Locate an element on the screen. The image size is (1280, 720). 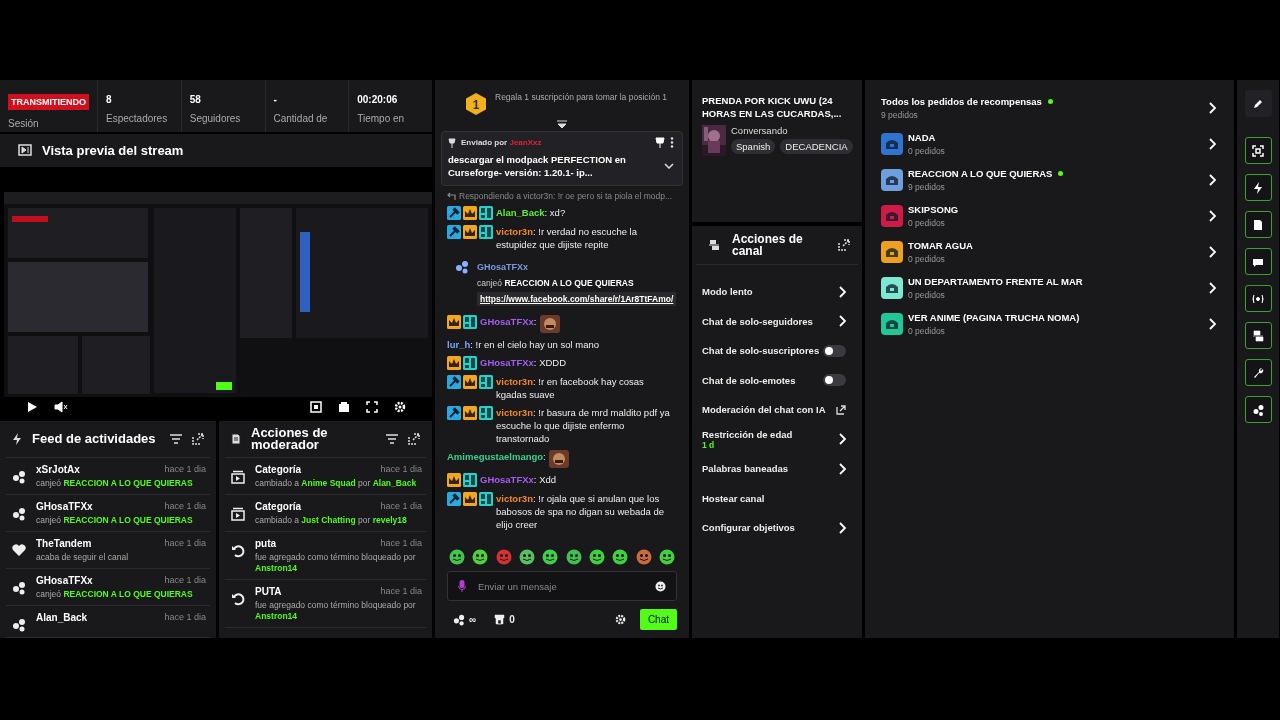
panel-title: Acciones de moderador is located at coordinates (290, 439).